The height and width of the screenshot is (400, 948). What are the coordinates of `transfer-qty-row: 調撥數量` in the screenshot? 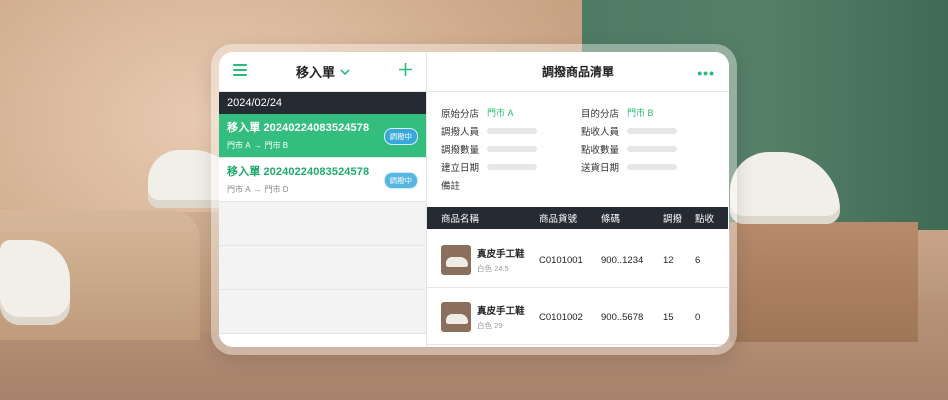 It's located at (504, 149).